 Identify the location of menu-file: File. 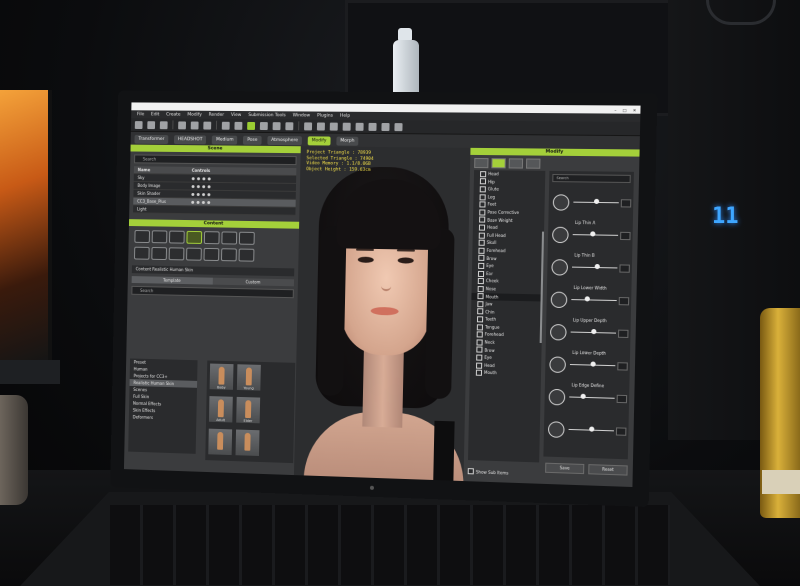
(140, 114).